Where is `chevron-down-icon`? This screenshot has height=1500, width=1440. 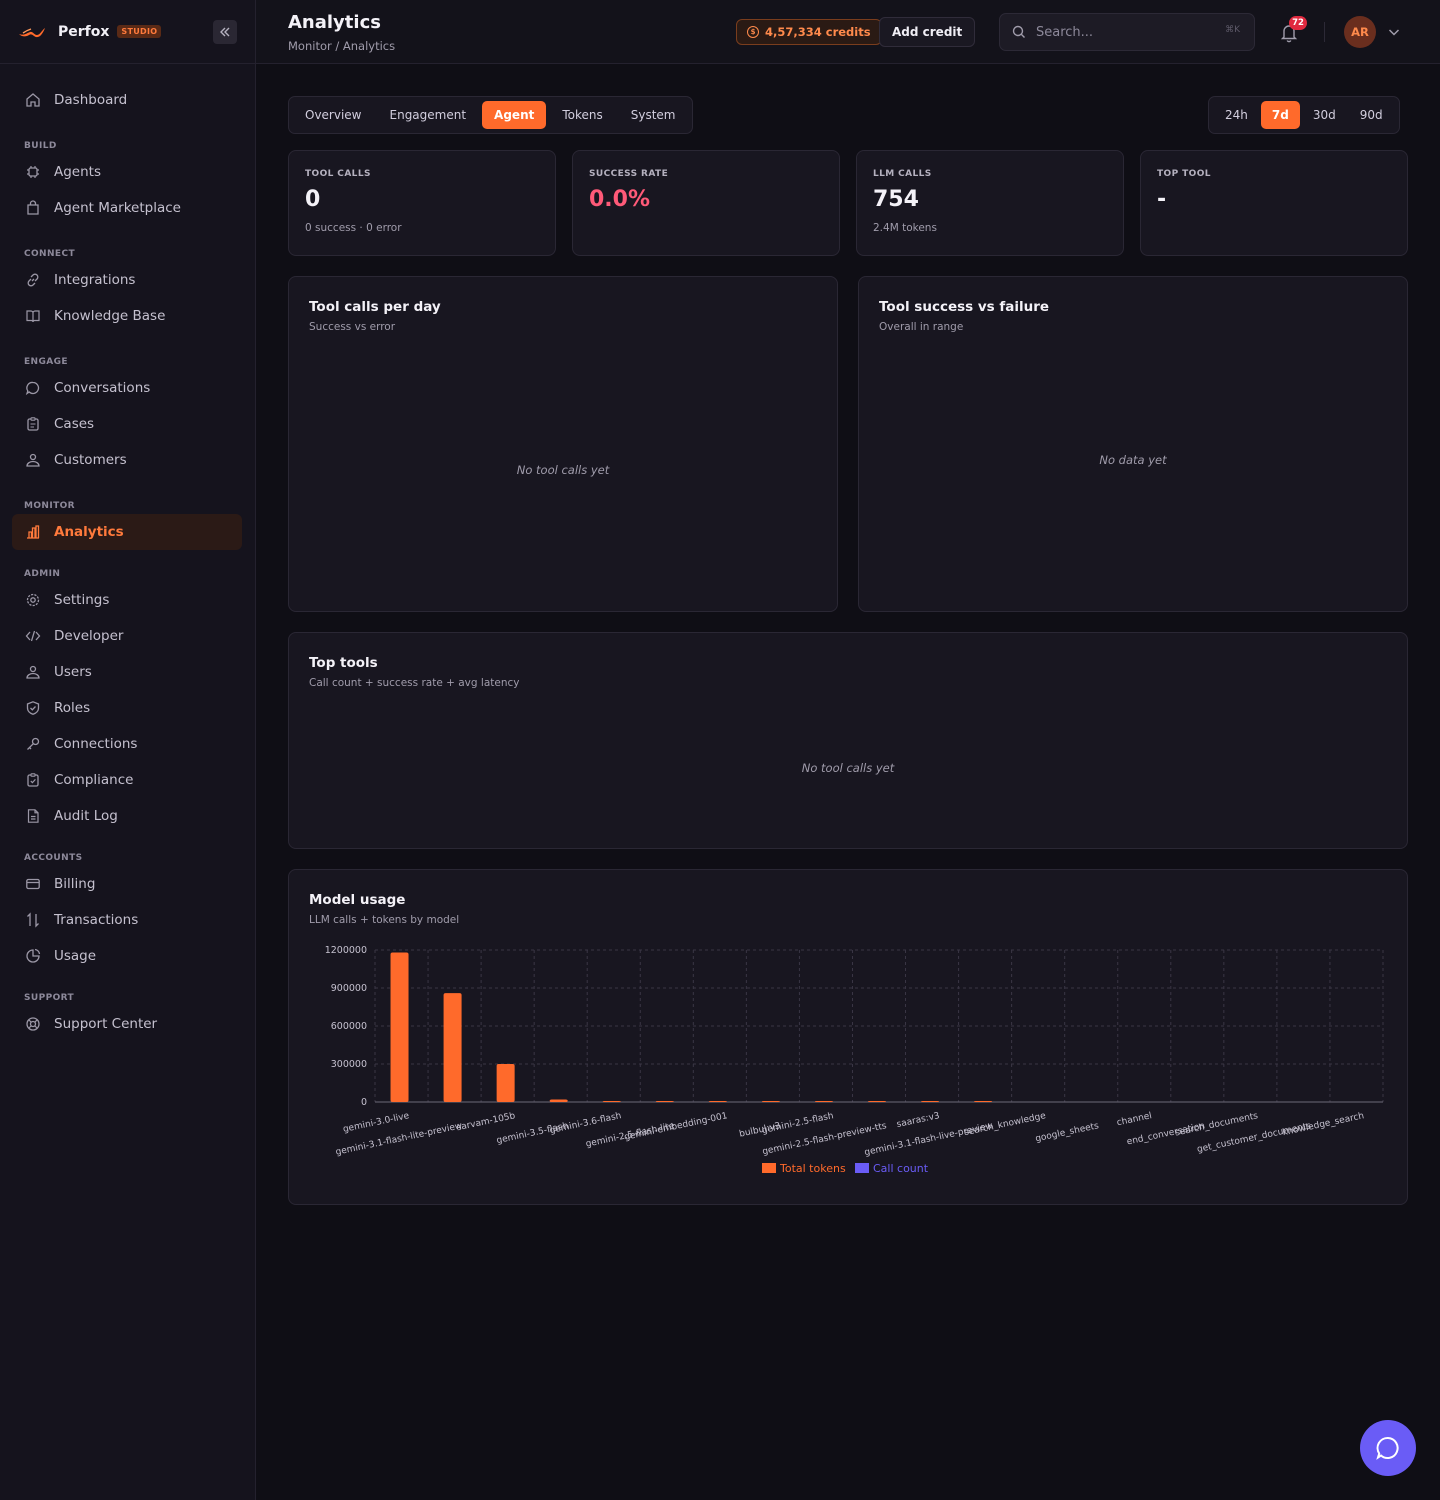 chevron-down-icon is located at coordinates (1394, 32).